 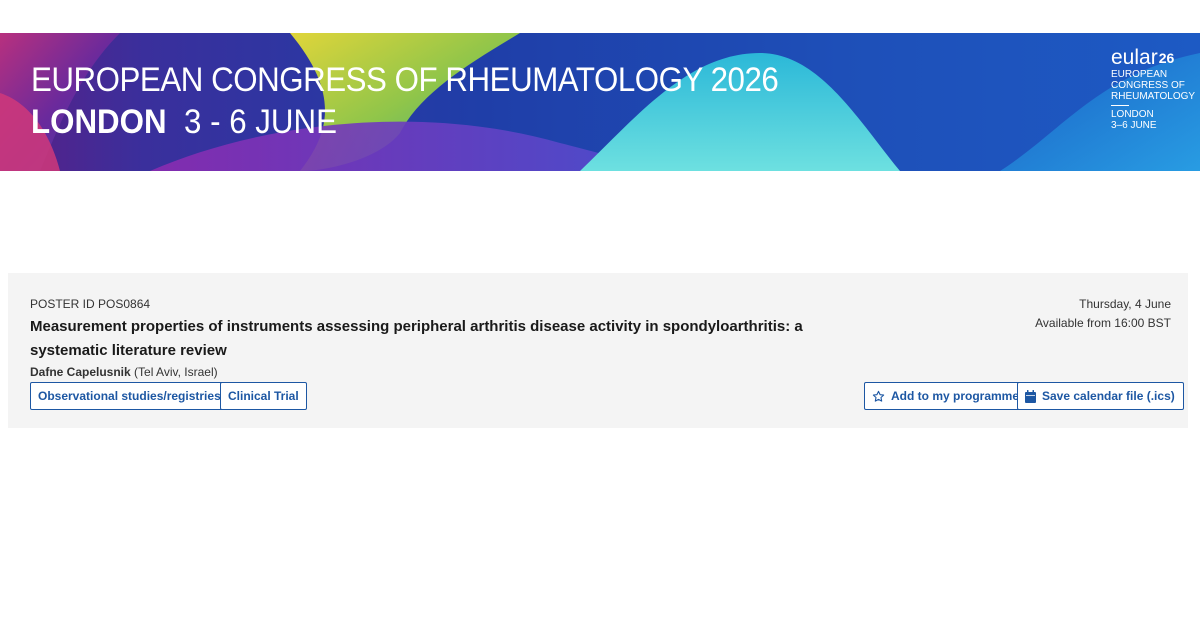 What do you see at coordinates (99, 122) in the screenshot?
I see `banner-city: LONDON` at bounding box center [99, 122].